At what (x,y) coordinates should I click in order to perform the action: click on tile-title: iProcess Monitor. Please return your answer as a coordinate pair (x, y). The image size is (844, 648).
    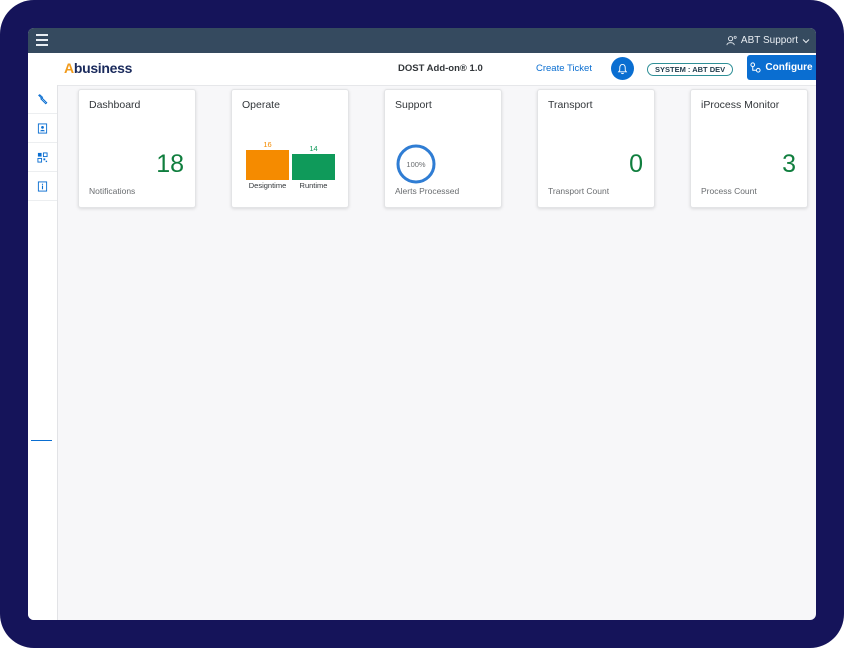
    Looking at the image, I should click on (740, 105).